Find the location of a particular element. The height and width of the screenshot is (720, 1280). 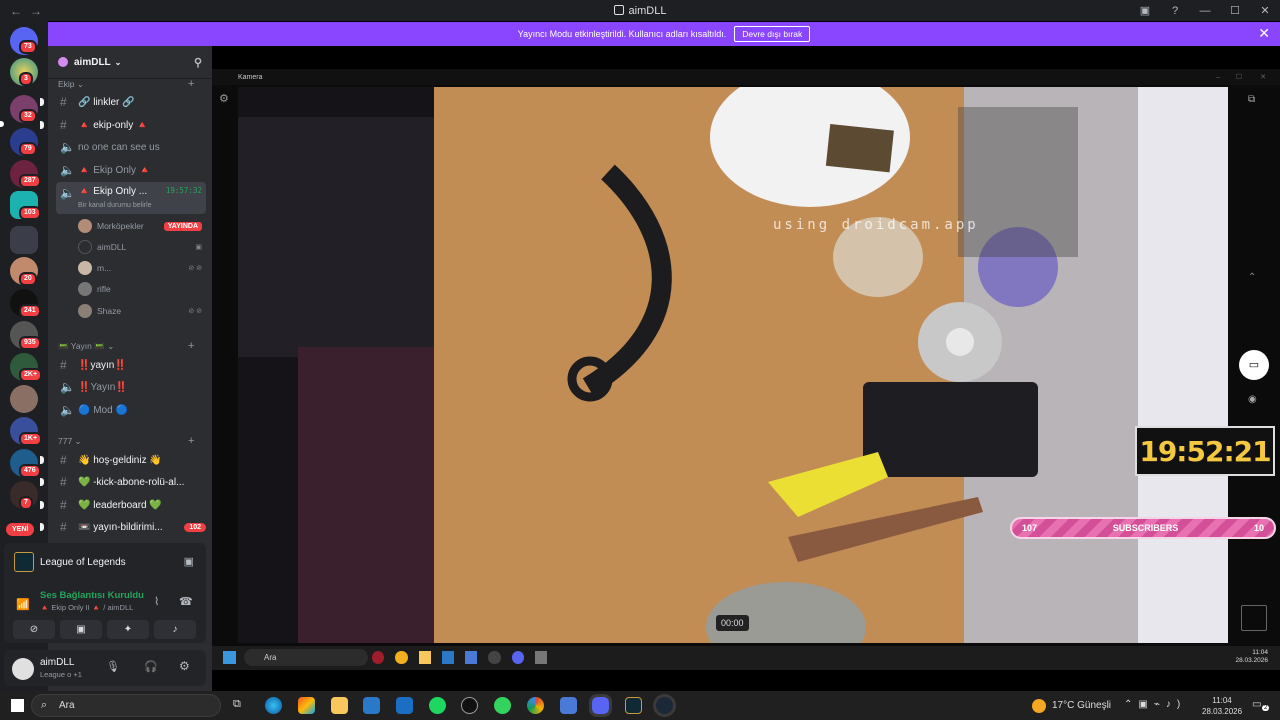

app-icon is located at coordinates (568, 705).